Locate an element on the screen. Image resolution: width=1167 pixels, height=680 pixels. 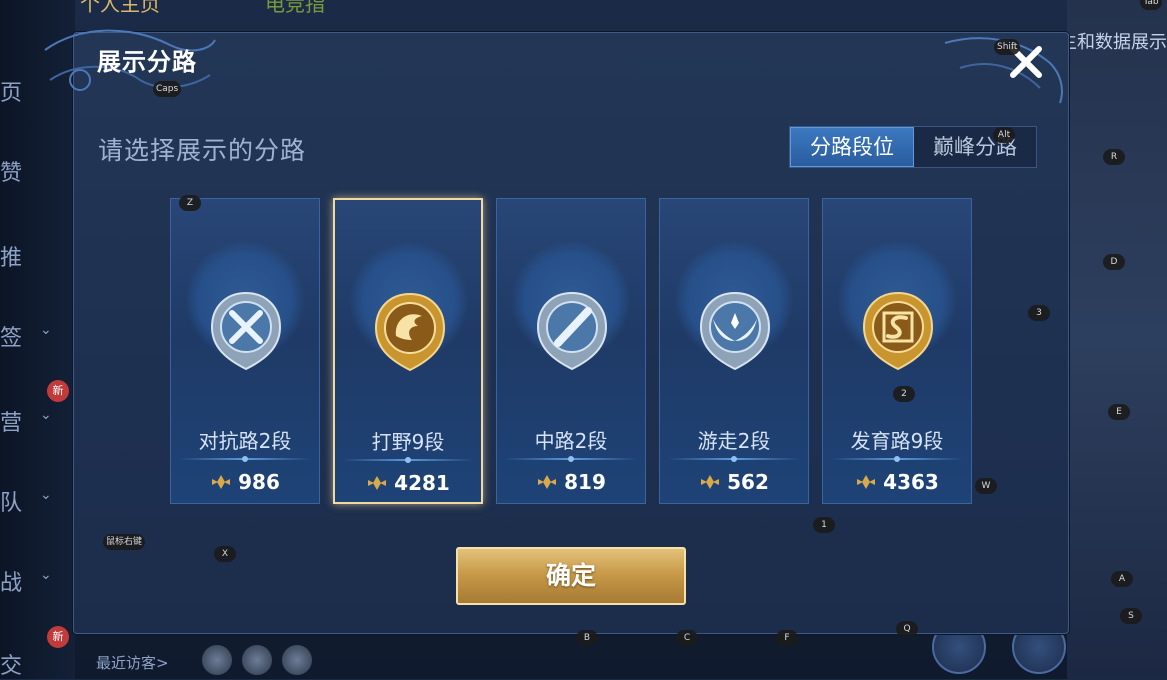
key-hint: 1 is located at coordinates (824, 525).